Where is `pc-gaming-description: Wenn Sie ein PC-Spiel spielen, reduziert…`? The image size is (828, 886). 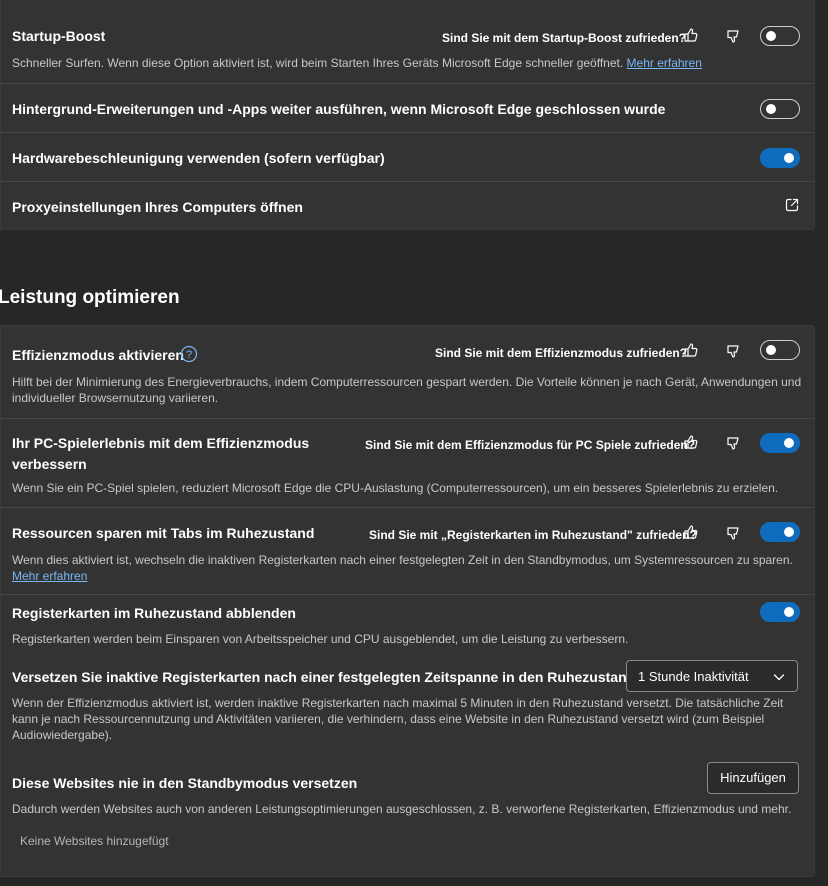 pc-gaming-description: Wenn Sie ein PC-Spiel spielen, reduziert… is located at coordinates (395, 488).